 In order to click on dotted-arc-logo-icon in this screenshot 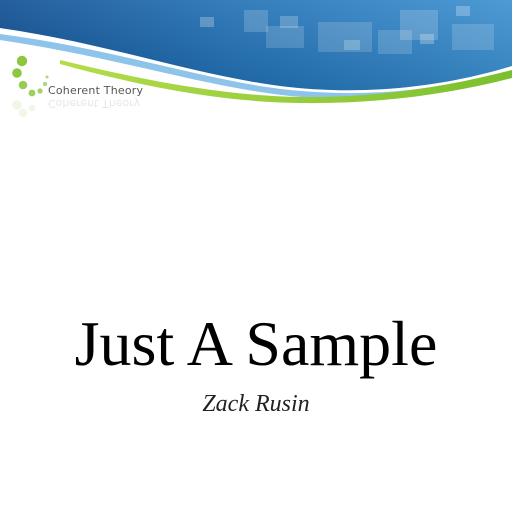, I will do `click(30, 76)`.